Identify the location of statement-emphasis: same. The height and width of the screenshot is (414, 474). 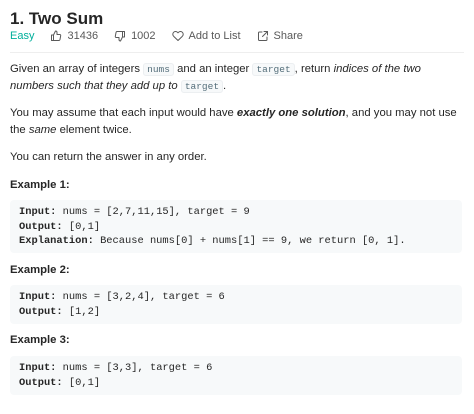
(42, 130).